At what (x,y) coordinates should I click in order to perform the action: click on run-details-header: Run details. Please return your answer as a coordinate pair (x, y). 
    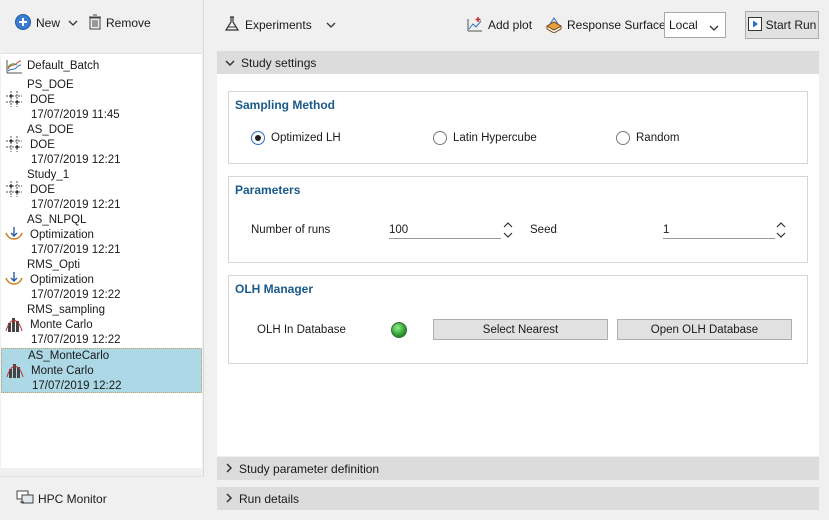
    Looking at the image, I should click on (518, 498).